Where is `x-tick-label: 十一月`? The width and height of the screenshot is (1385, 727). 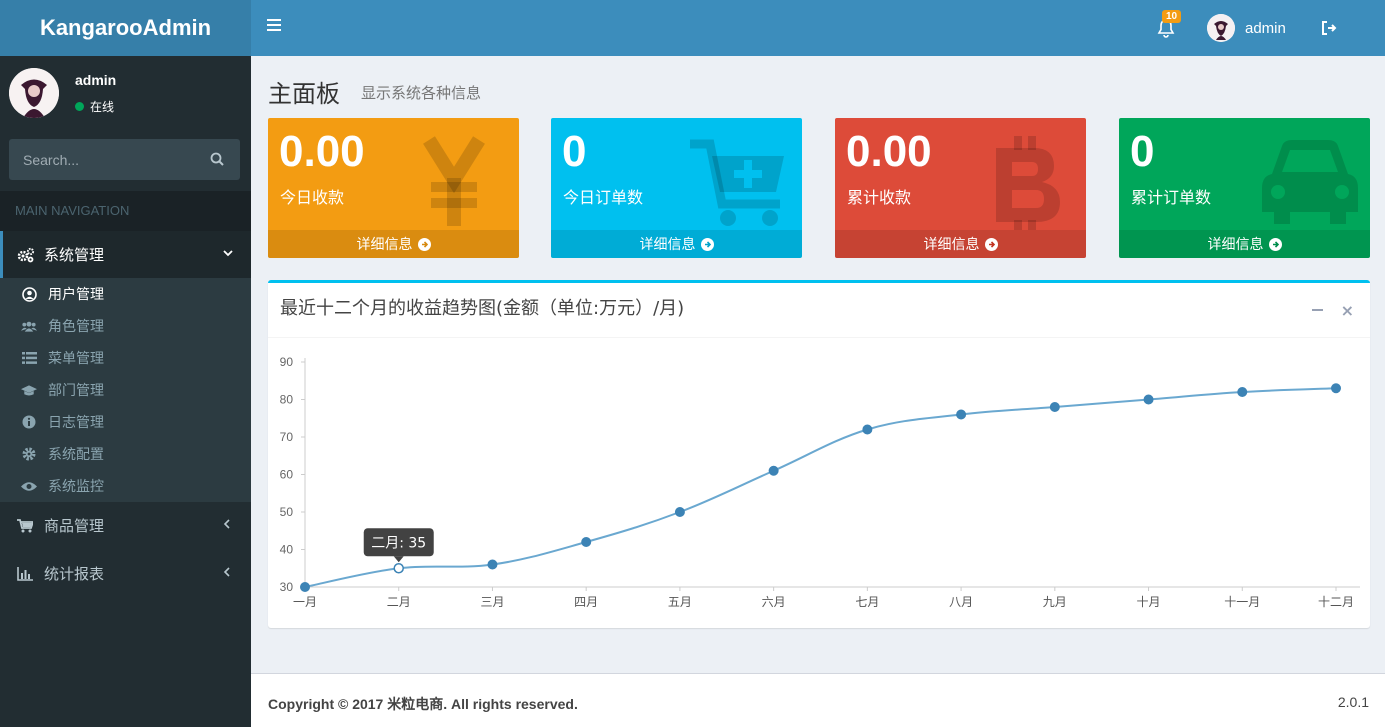 x-tick-label: 十一月 is located at coordinates (1242, 602).